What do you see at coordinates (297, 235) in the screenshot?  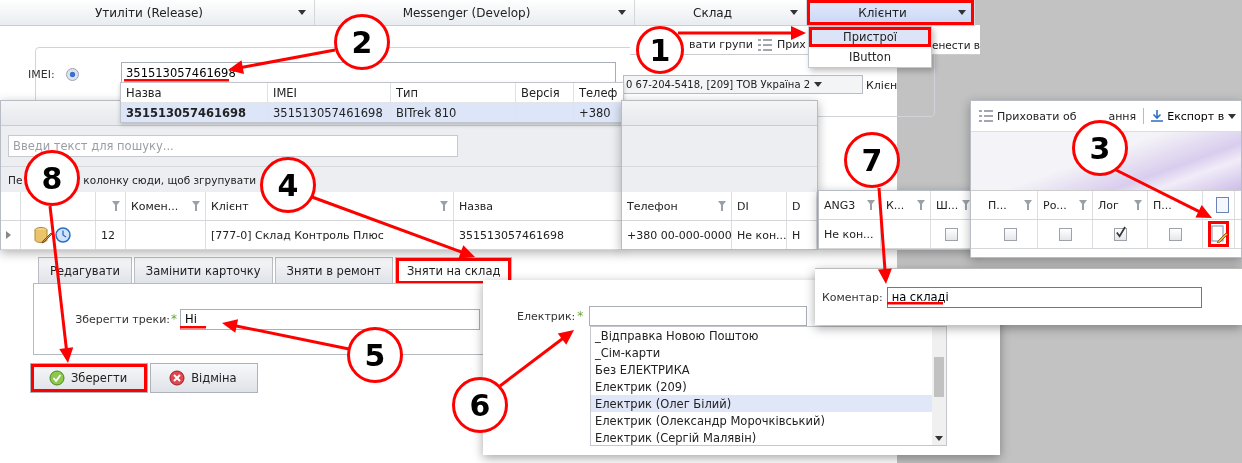 I see `table-cell: [777-0] Склад Контроль Плюс` at bounding box center [297, 235].